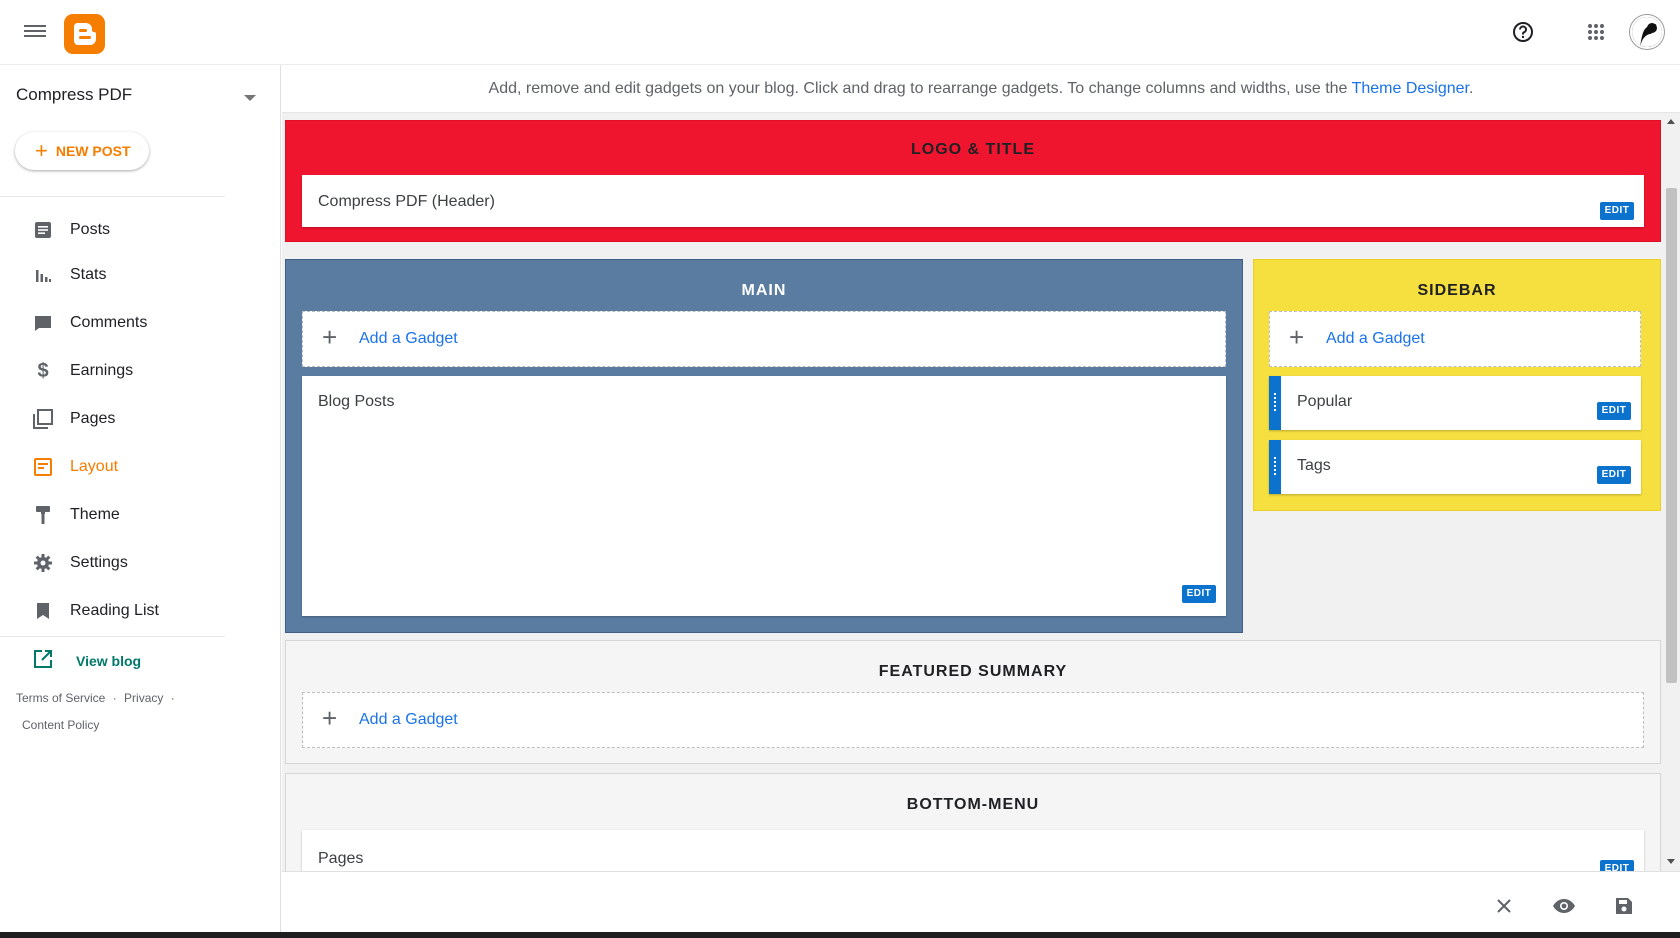  I want to click on vertical-scrollbar, so click(1671, 492).